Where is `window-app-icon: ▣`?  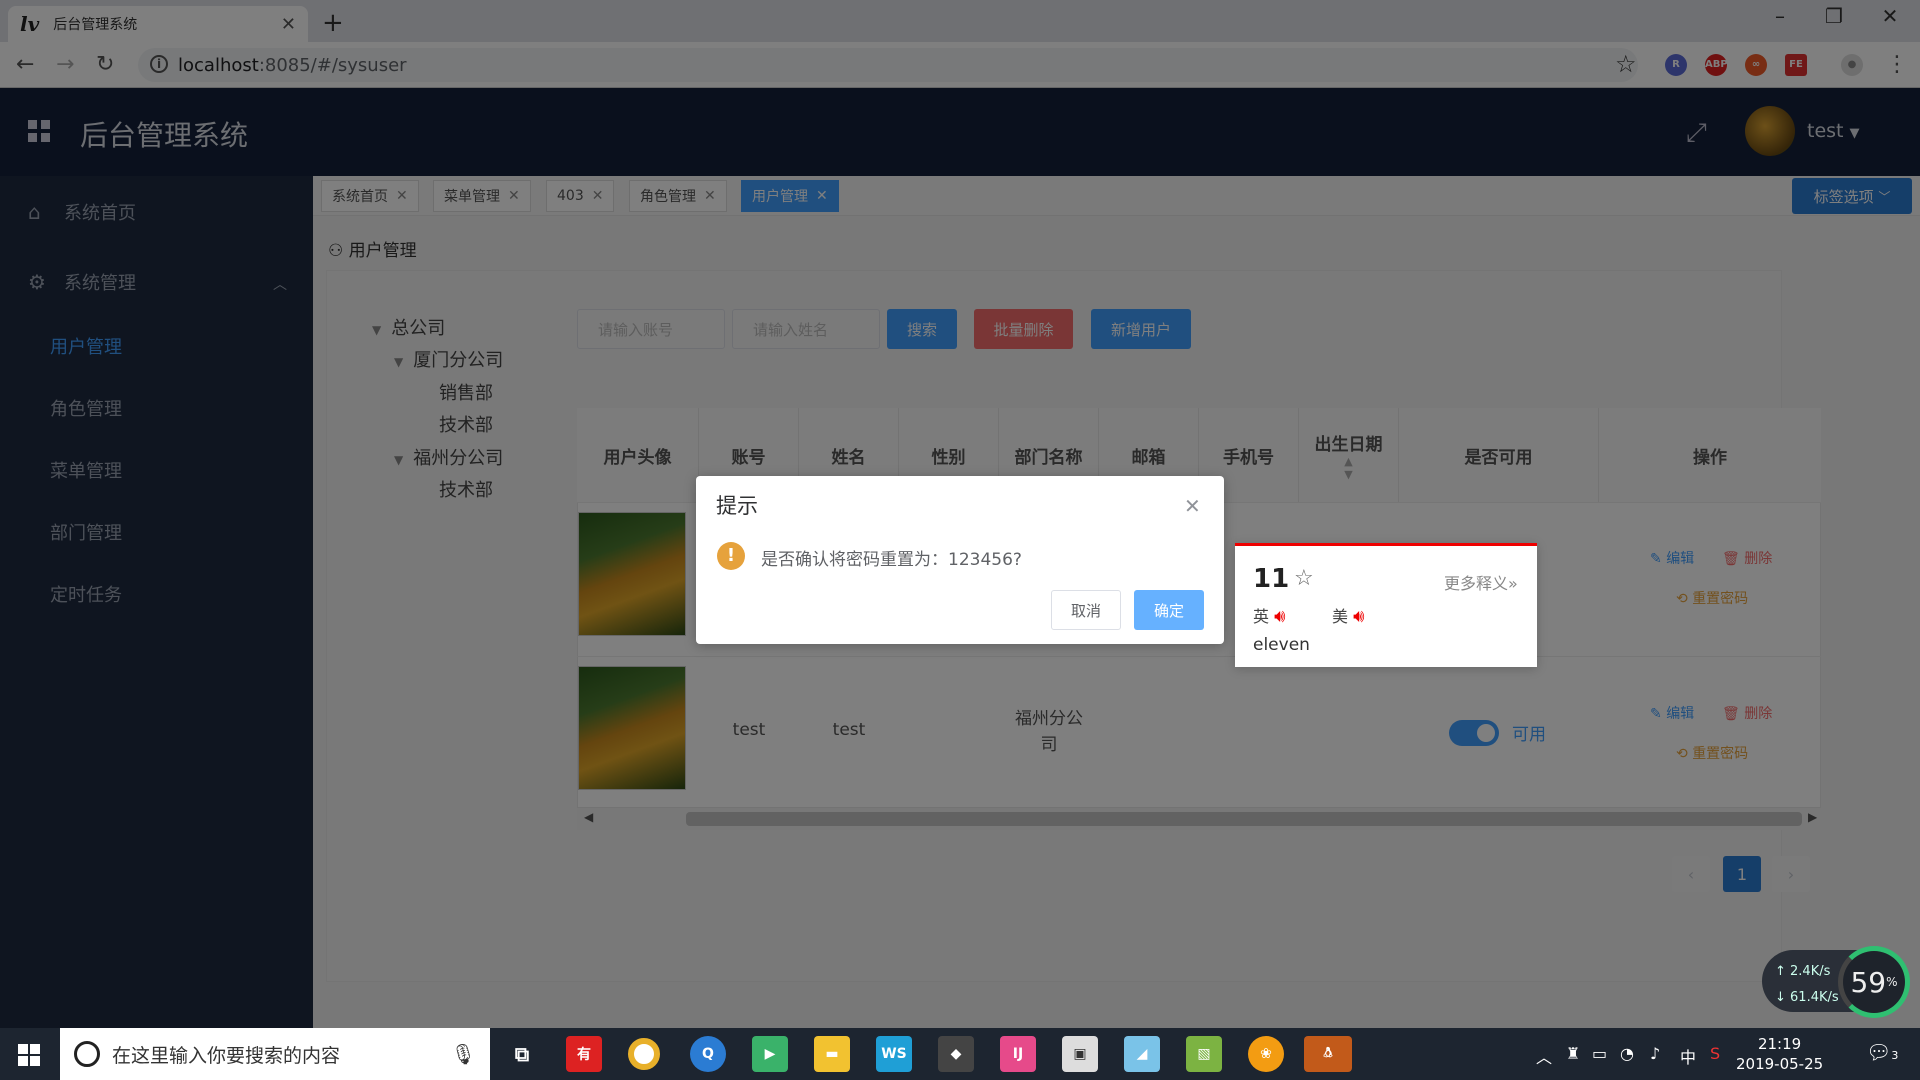
window-app-icon: ▣ is located at coordinates (1080, 1054).